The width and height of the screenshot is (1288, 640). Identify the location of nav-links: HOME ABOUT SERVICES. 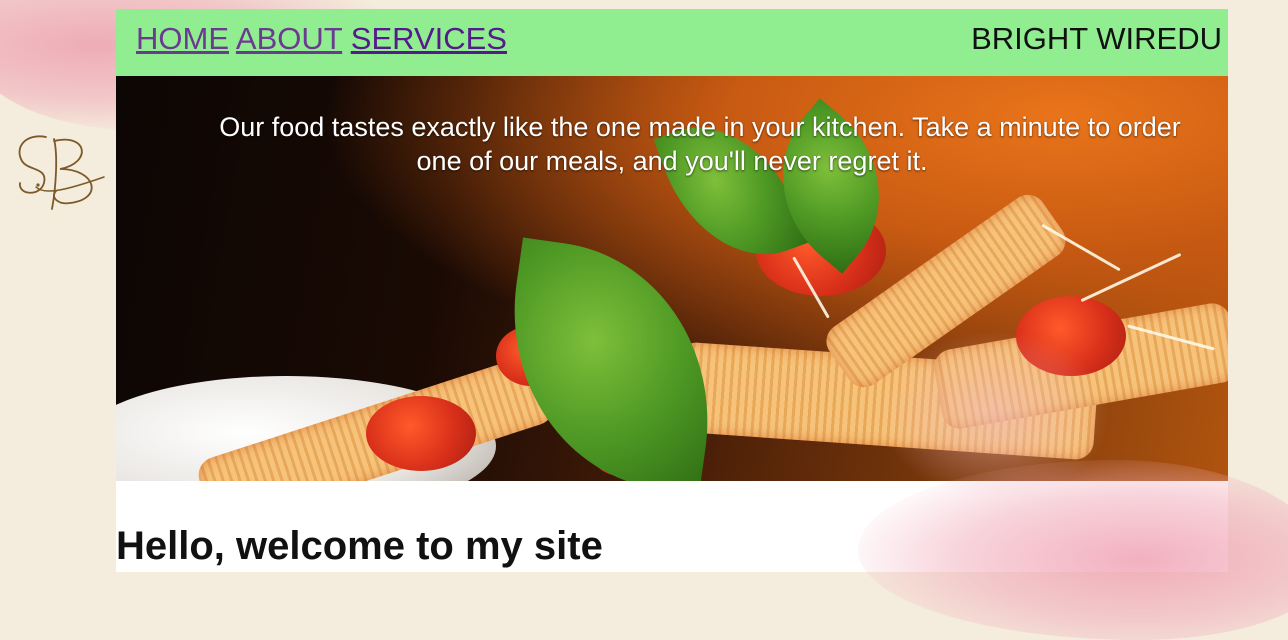
(321, 39).